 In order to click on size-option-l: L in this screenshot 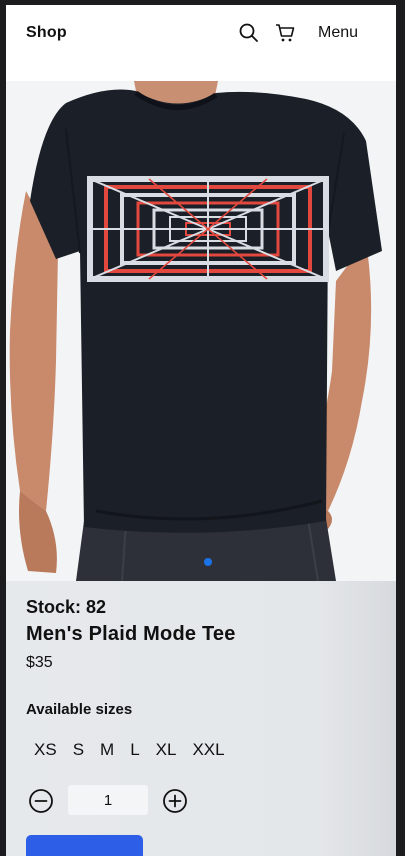, I will do `click(134, 750)`.